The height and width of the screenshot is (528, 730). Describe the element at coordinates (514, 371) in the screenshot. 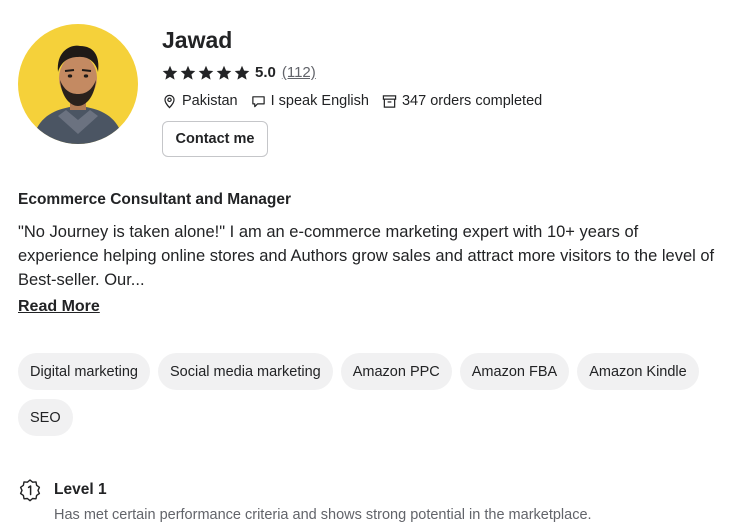

I see `skill-chip: Amazon FBA` at that location.